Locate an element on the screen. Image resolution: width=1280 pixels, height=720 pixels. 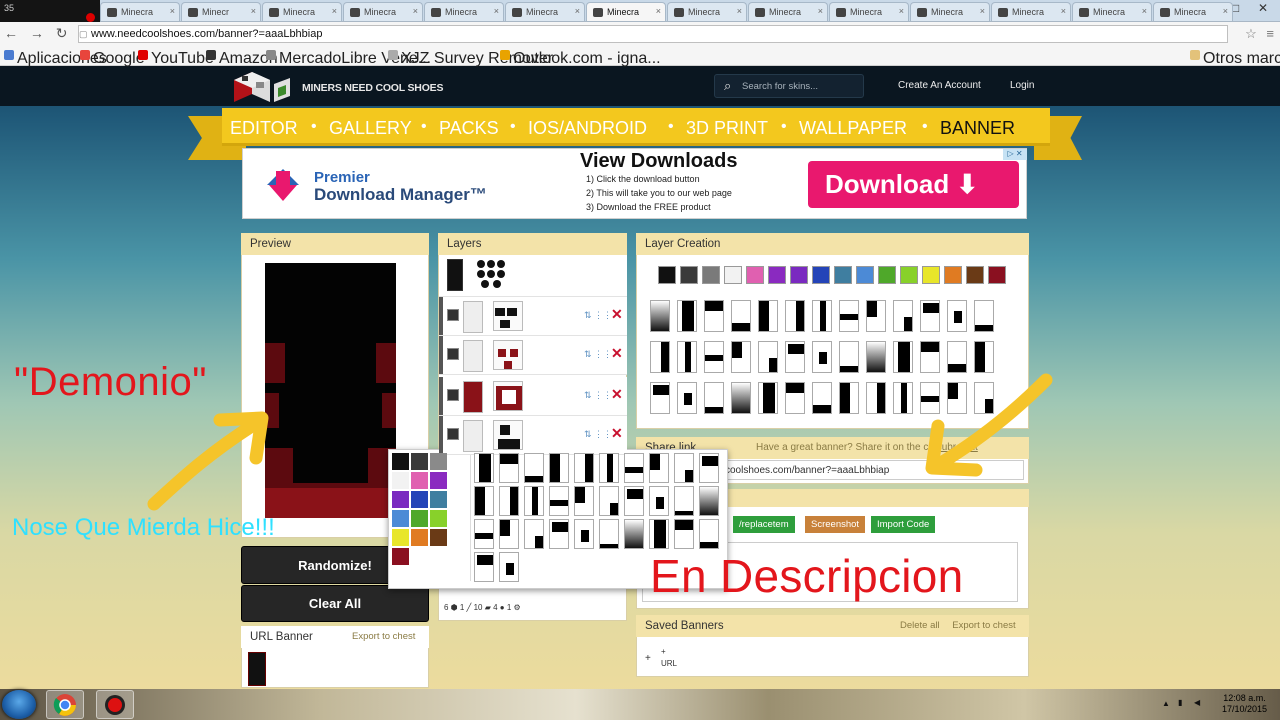
site-brand: MINERS NEED COOL SHOES is located at coordinates (372, 88).